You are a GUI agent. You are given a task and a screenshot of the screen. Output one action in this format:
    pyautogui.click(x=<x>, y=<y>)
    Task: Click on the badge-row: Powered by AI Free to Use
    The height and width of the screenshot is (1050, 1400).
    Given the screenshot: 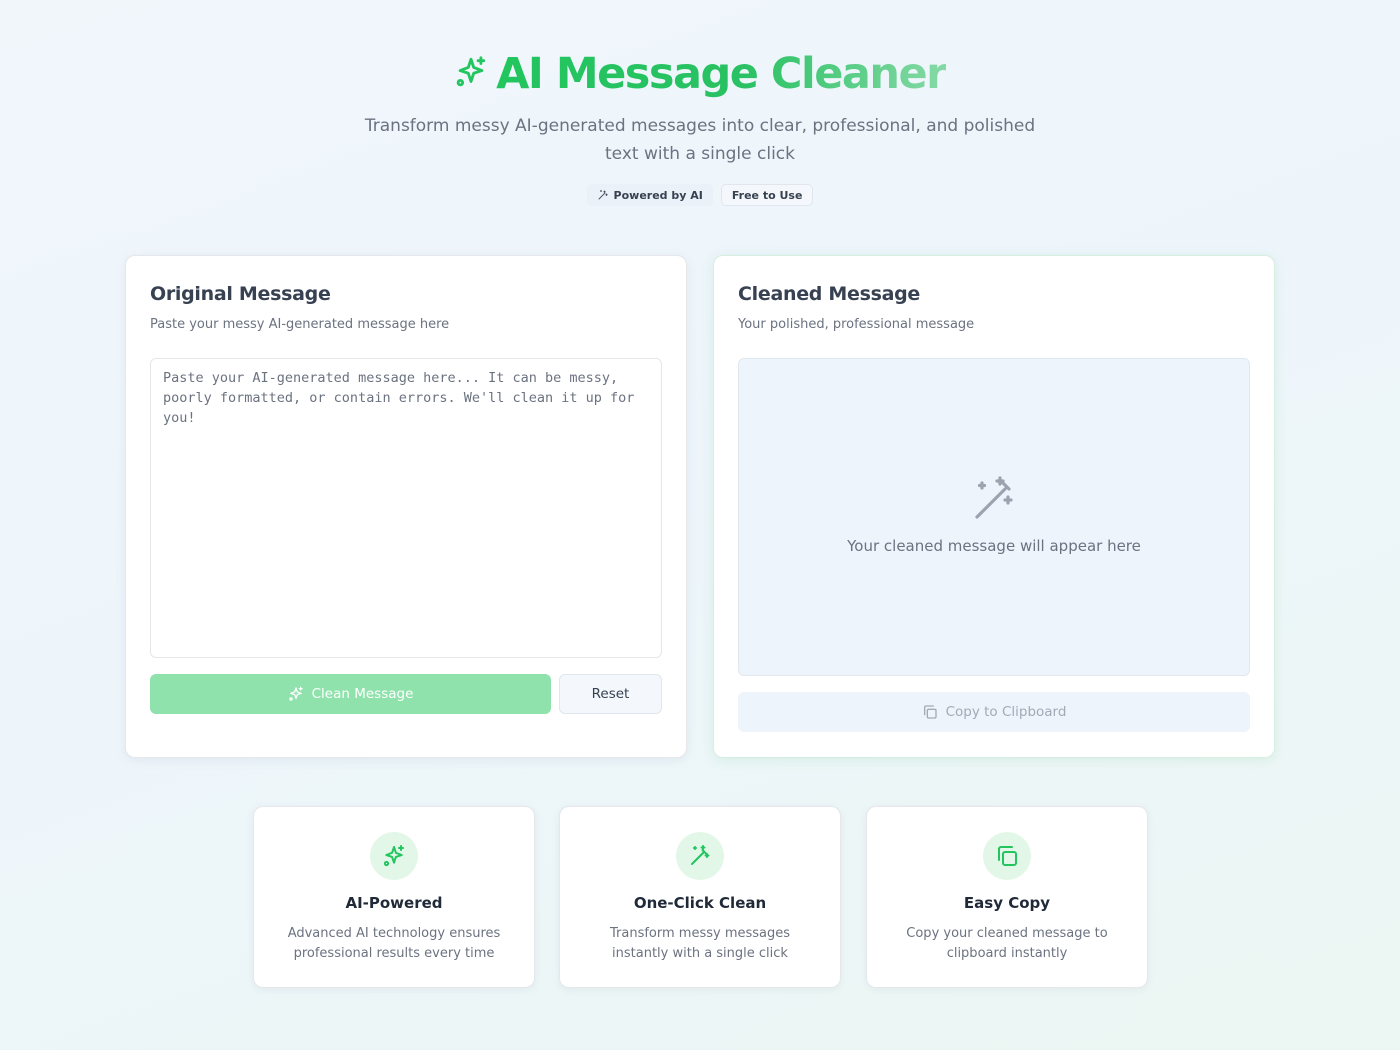 What is the action you would take?
    pyautogui.click(x=700, y=195)
    